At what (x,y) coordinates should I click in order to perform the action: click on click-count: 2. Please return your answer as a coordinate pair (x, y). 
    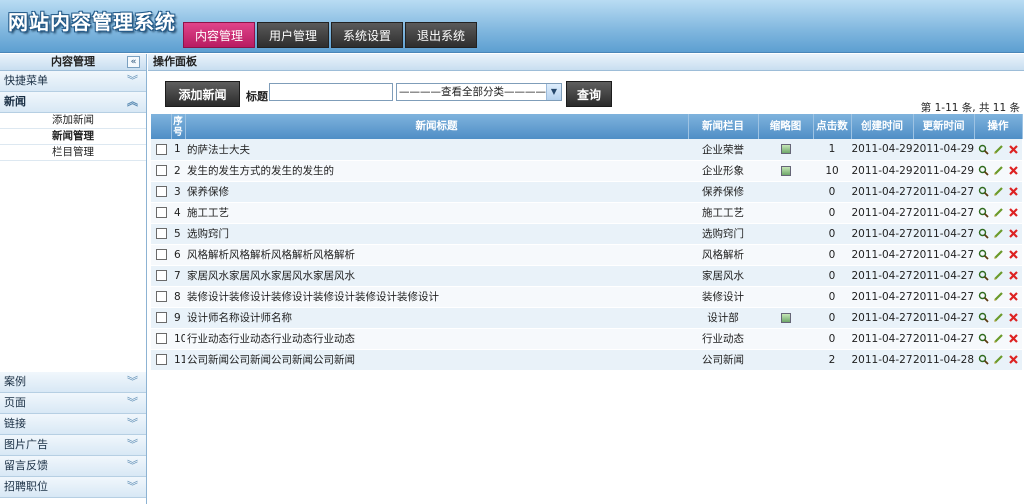
    Looking at the image, I should click on (832, 360).